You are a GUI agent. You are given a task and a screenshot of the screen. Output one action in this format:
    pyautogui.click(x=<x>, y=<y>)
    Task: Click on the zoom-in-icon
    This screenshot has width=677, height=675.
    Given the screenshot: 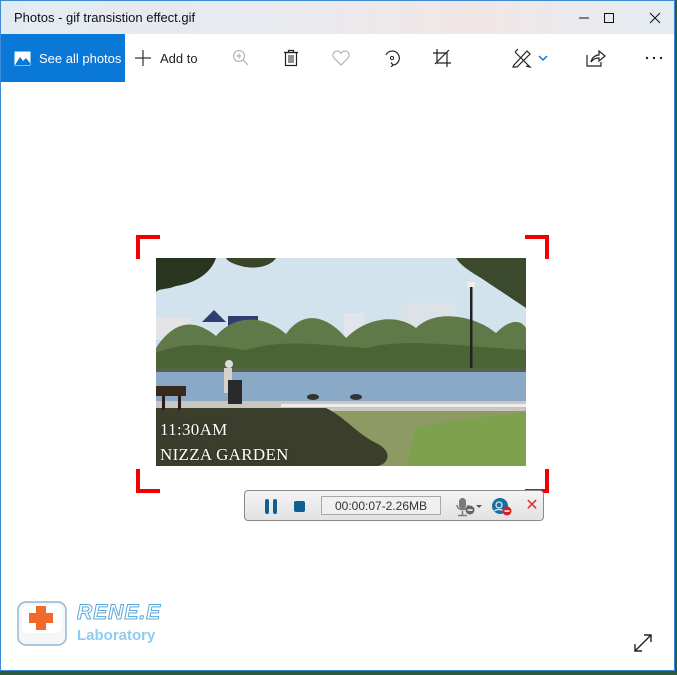 What is the action you would take?
    pyautogui.click(x=241, y=58)
    